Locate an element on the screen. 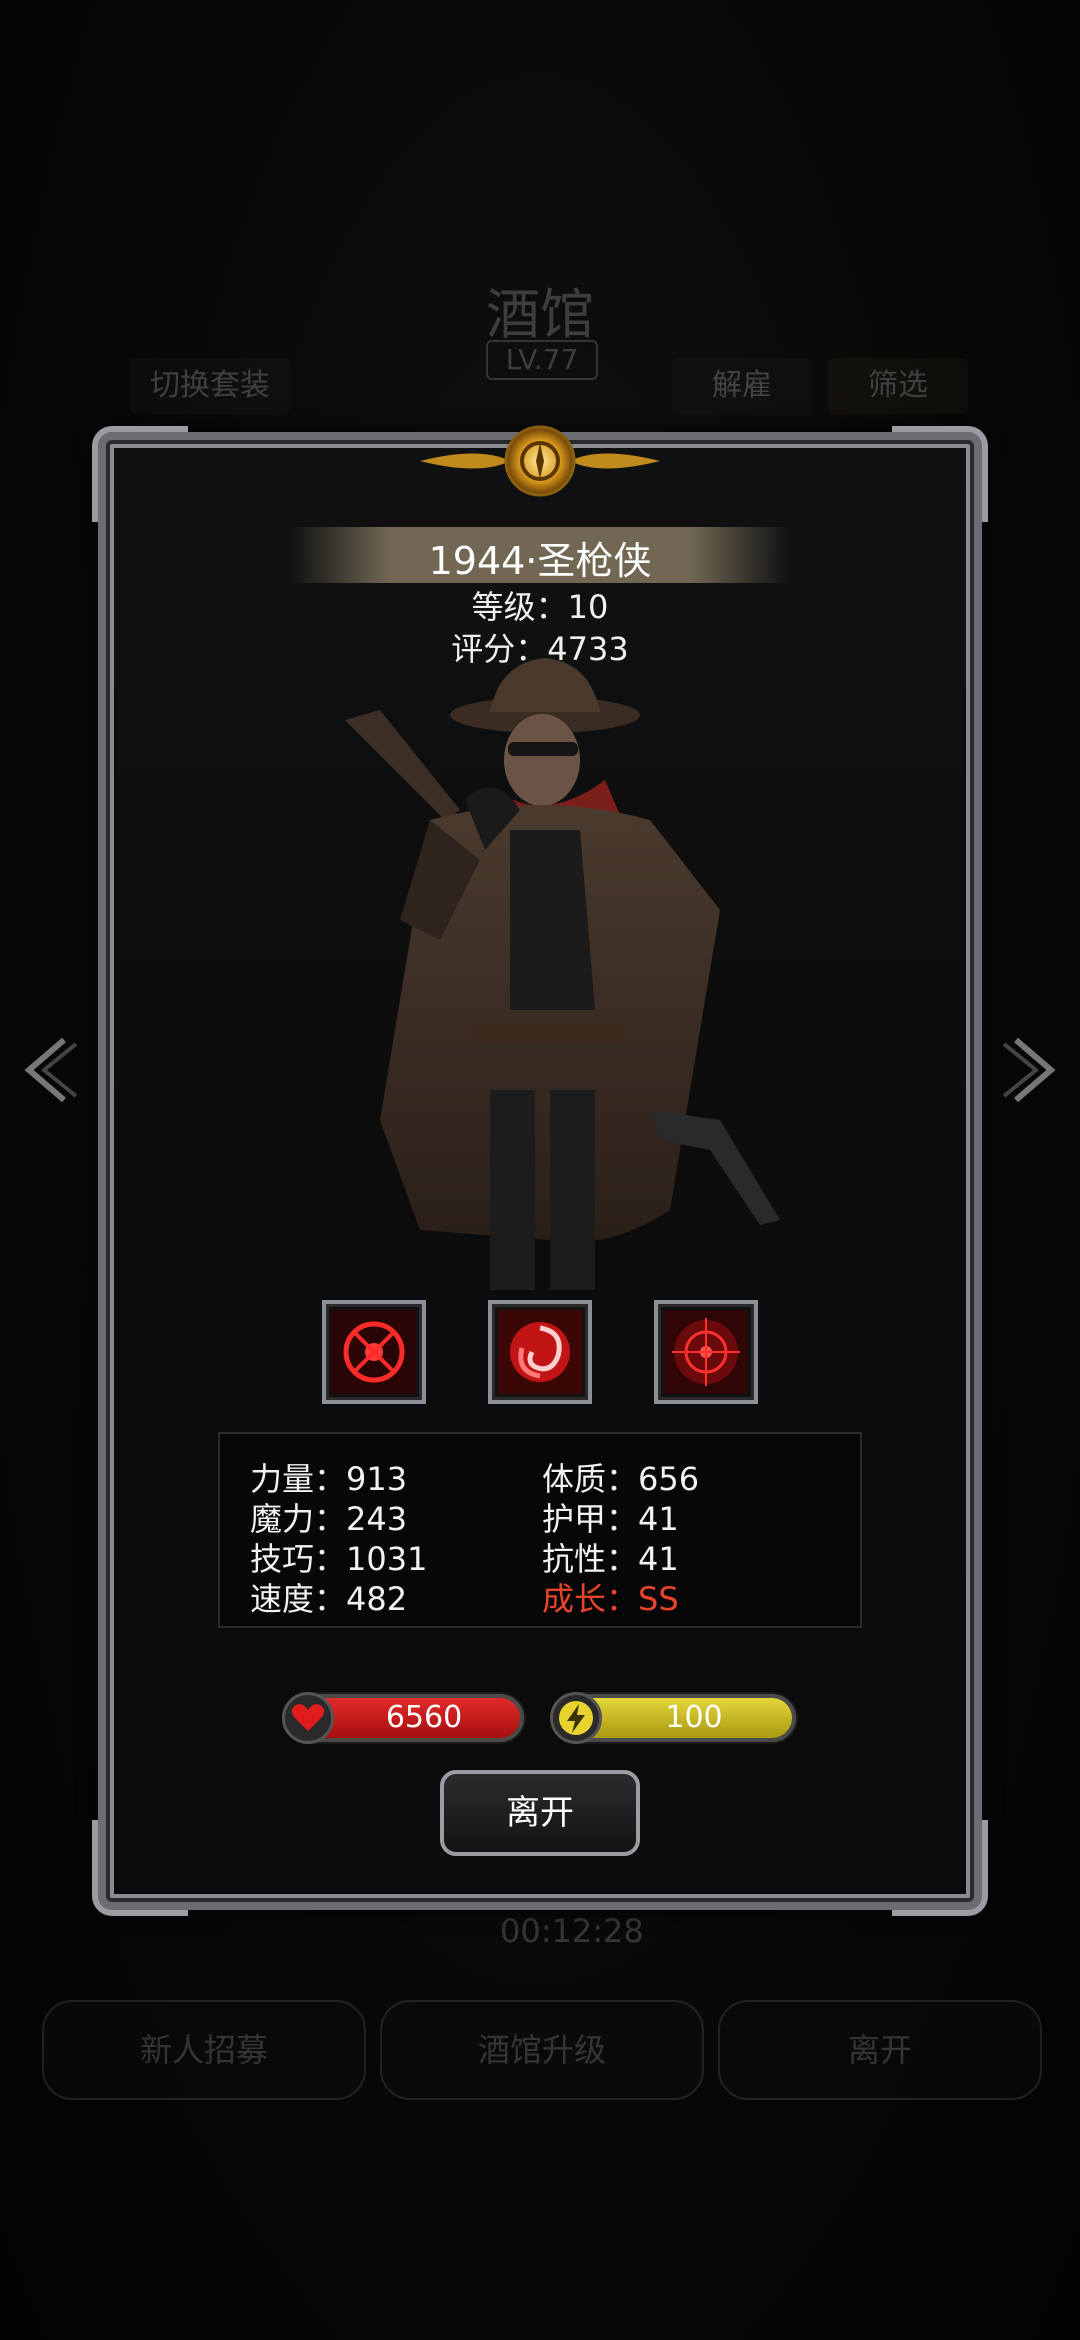  hero-portrait is located at coordinates (562, 974).